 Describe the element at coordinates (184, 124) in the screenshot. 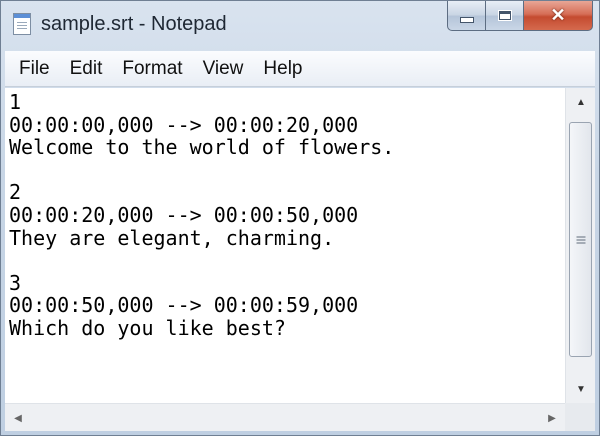

I see `editor-line: 00:00:00,000 --> 00:00:20,000` at that location.